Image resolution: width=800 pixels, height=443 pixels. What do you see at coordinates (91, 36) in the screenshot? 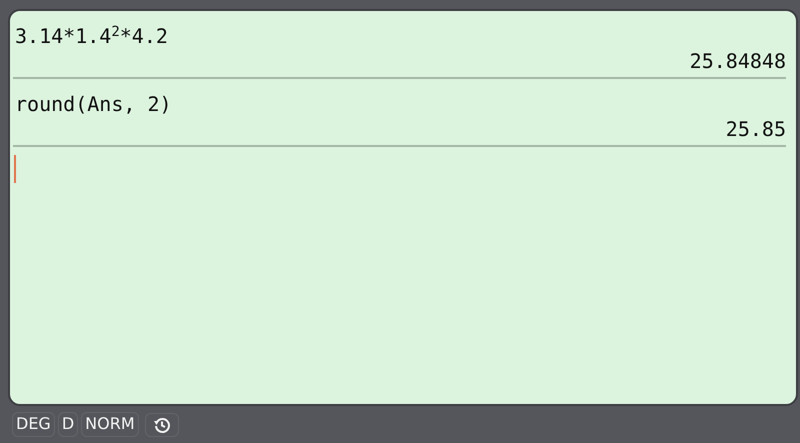
I see `expression-text: 3.14*1.4$^{2}$*4.2` at bounding box center [91, 36].